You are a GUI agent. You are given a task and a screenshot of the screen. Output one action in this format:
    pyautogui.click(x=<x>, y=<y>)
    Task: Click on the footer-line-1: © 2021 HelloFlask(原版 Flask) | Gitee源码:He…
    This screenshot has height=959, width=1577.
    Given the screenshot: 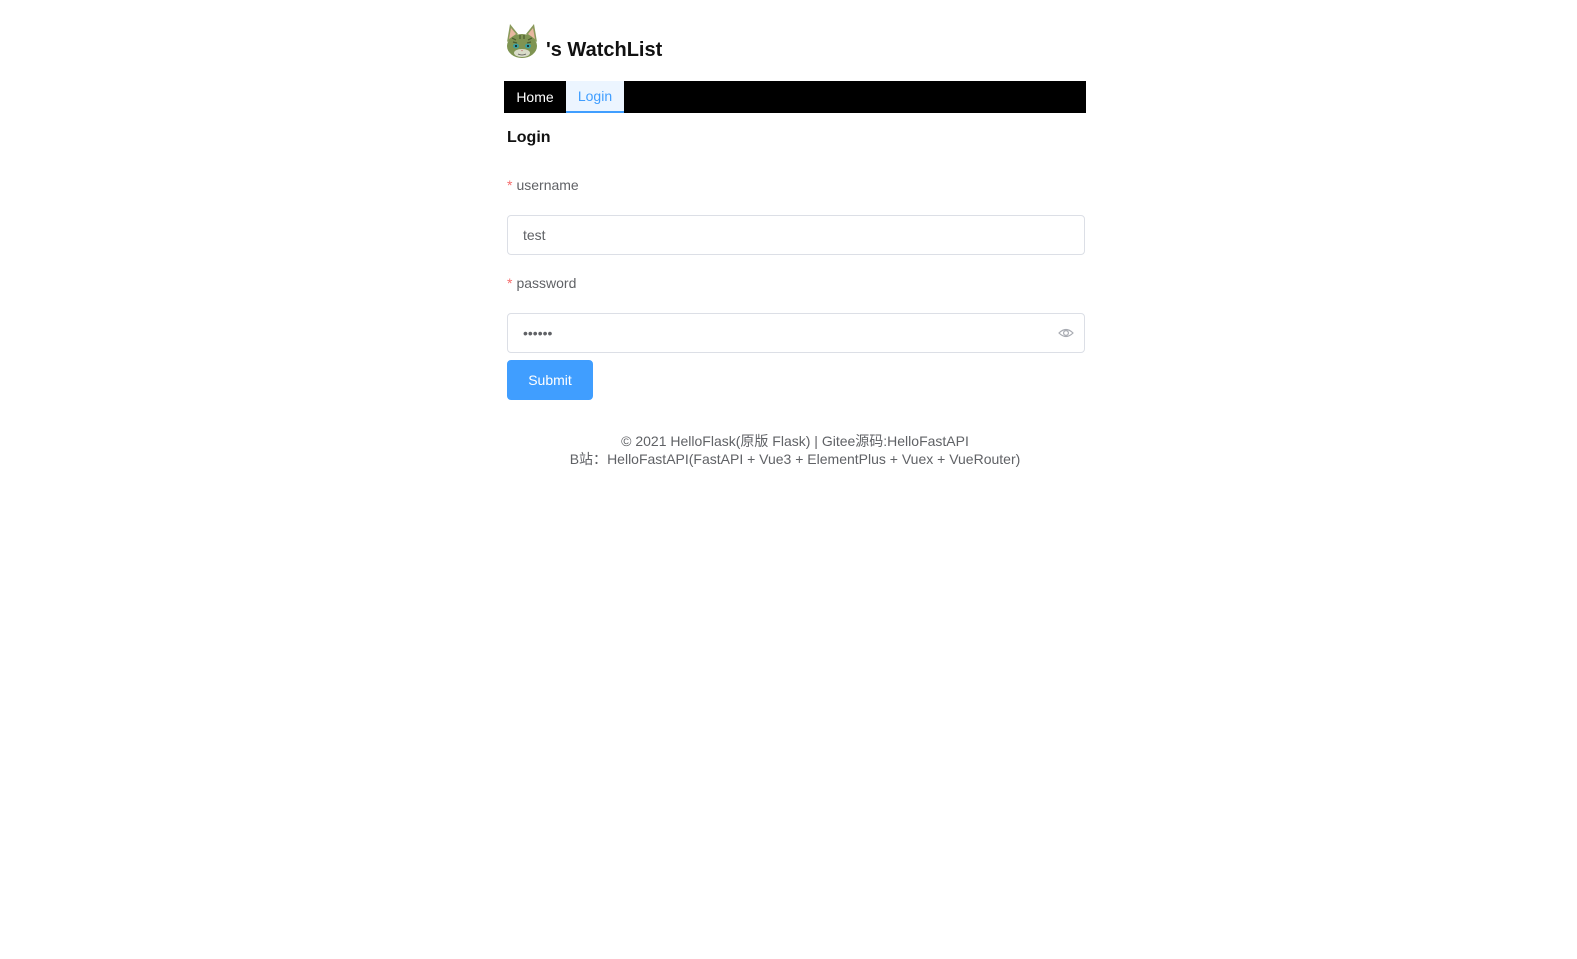 What is the action you would take?
    pyautogui.click(x=795, y=441)
    